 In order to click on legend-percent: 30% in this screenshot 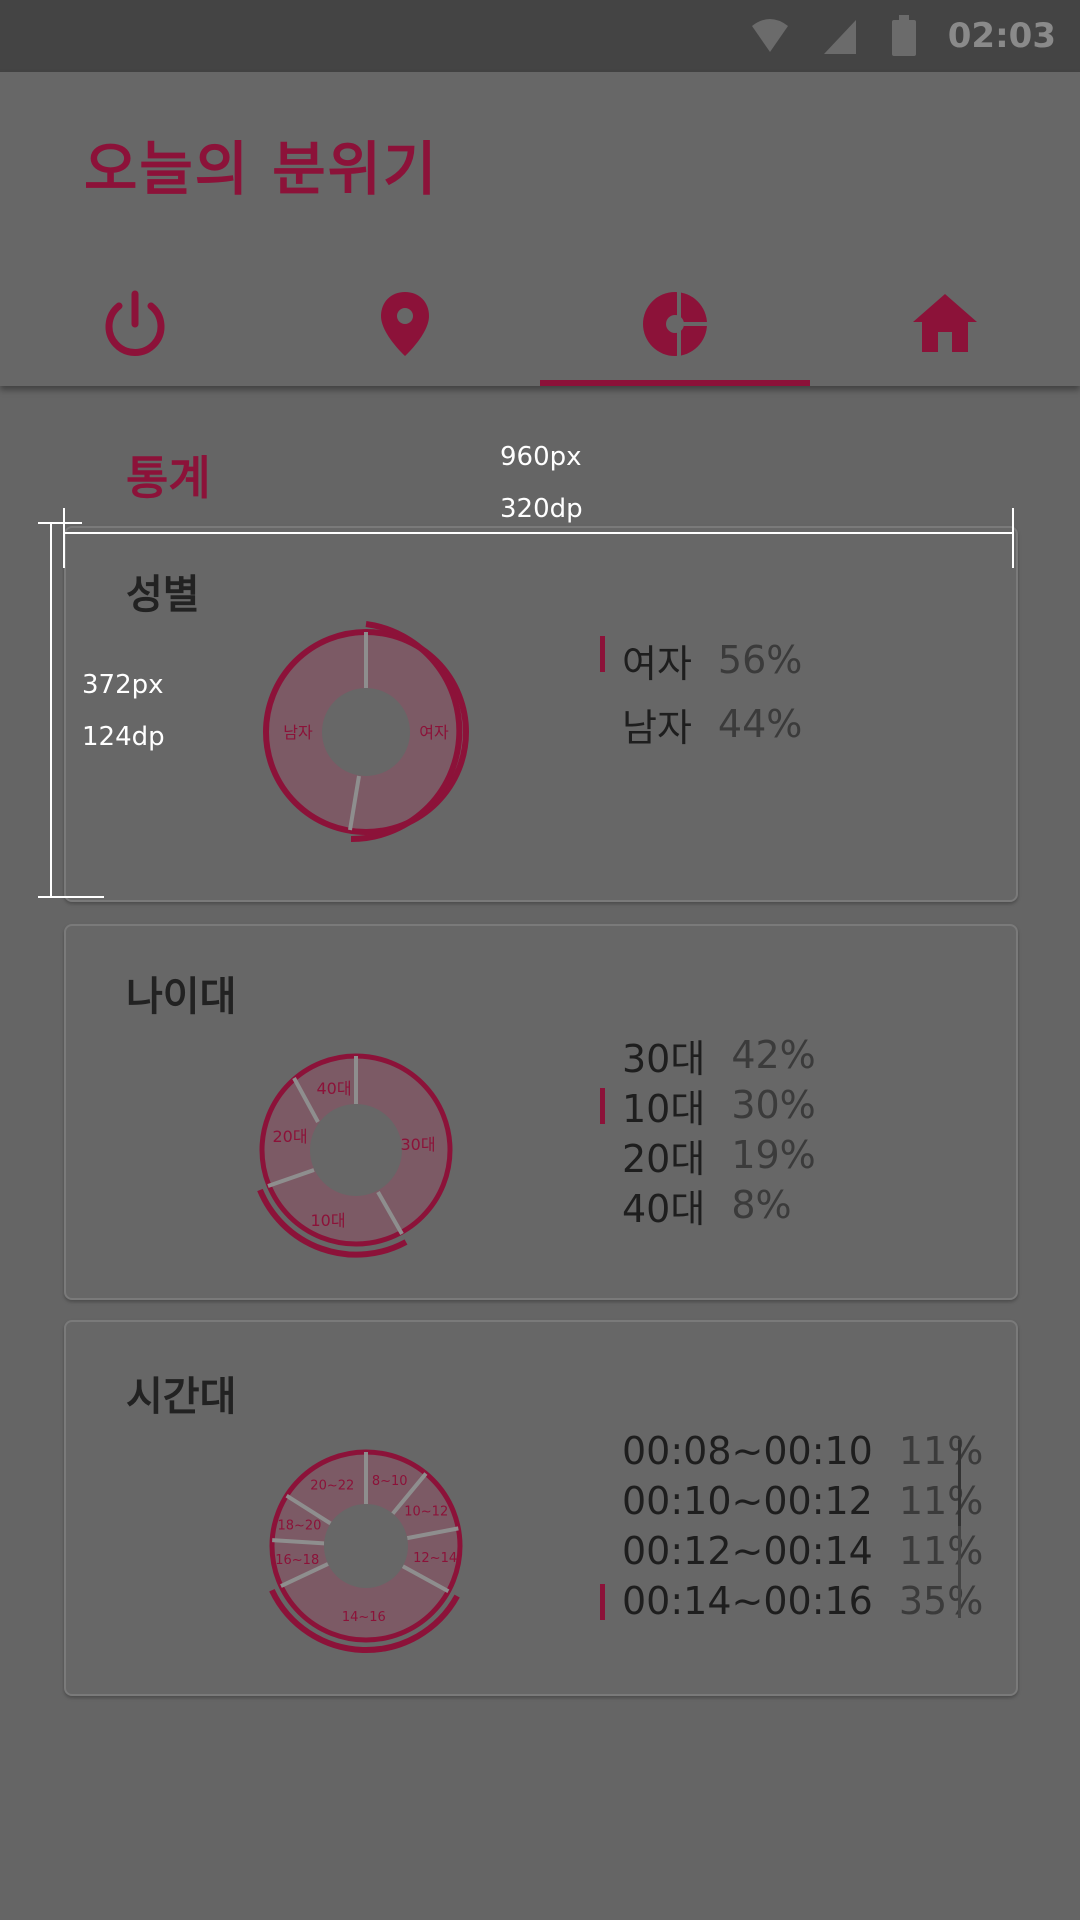, I will do `click(773, 1105)`.